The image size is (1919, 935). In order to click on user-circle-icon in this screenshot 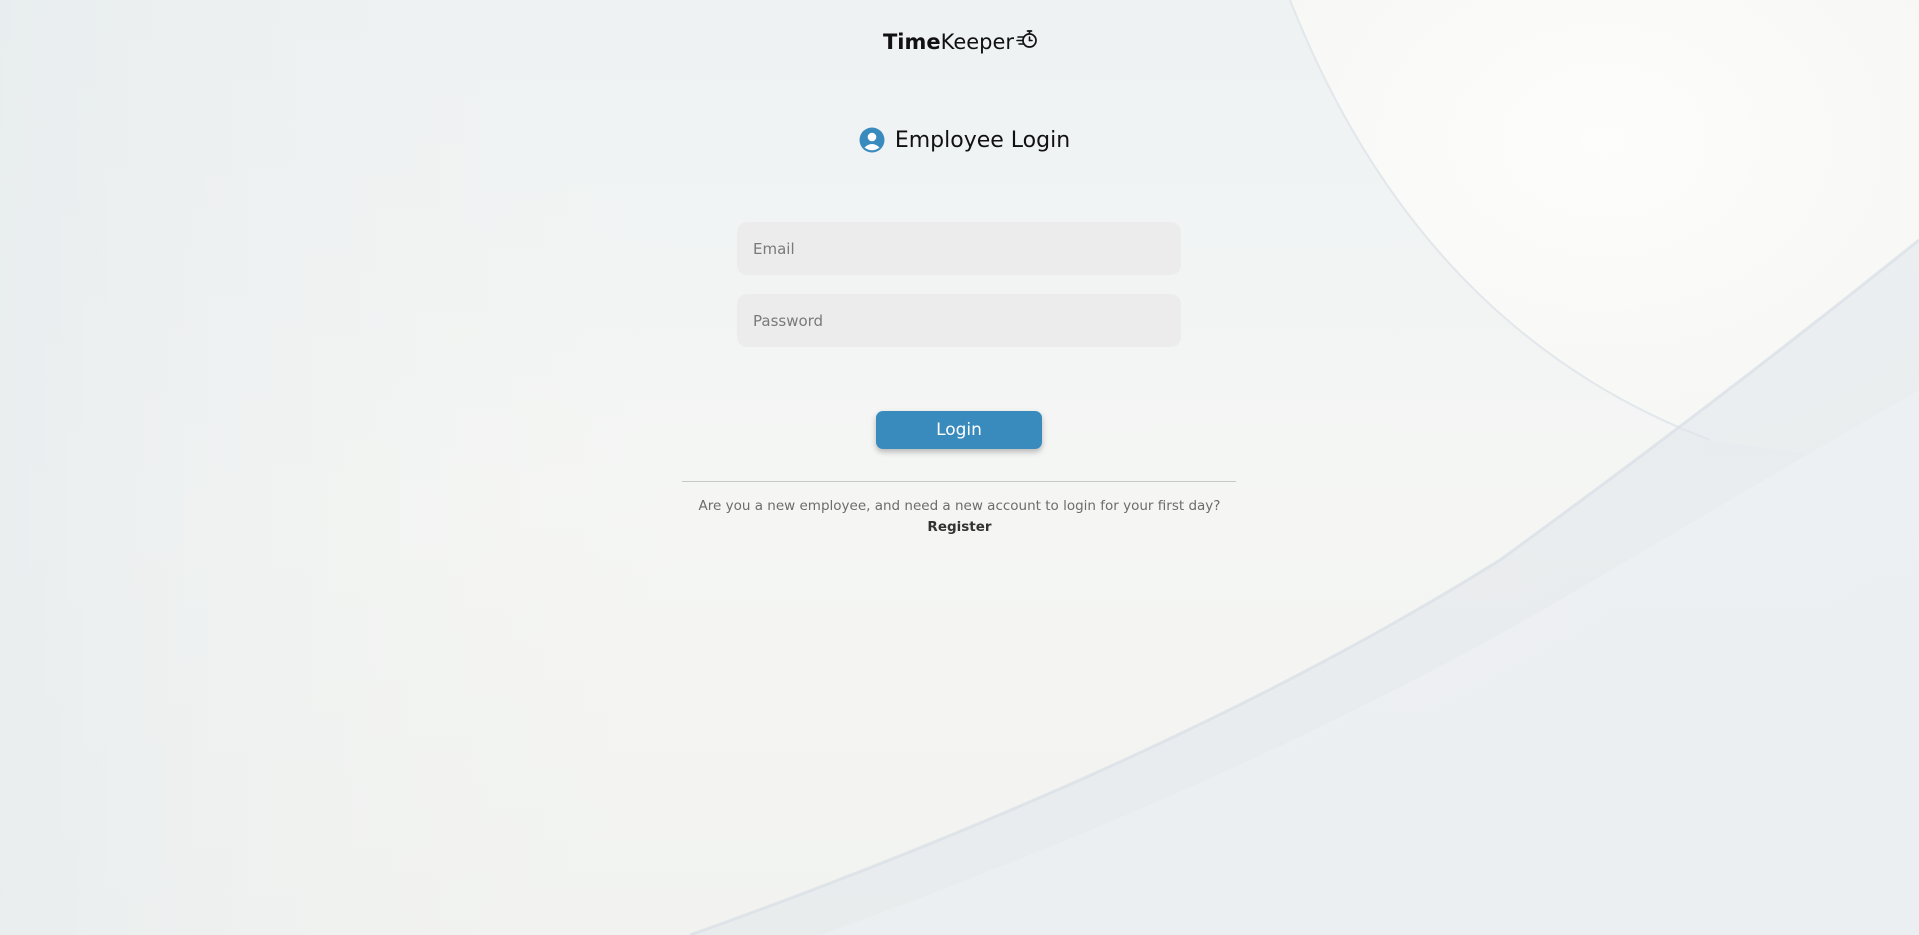, I will do `click(872, 140)`.